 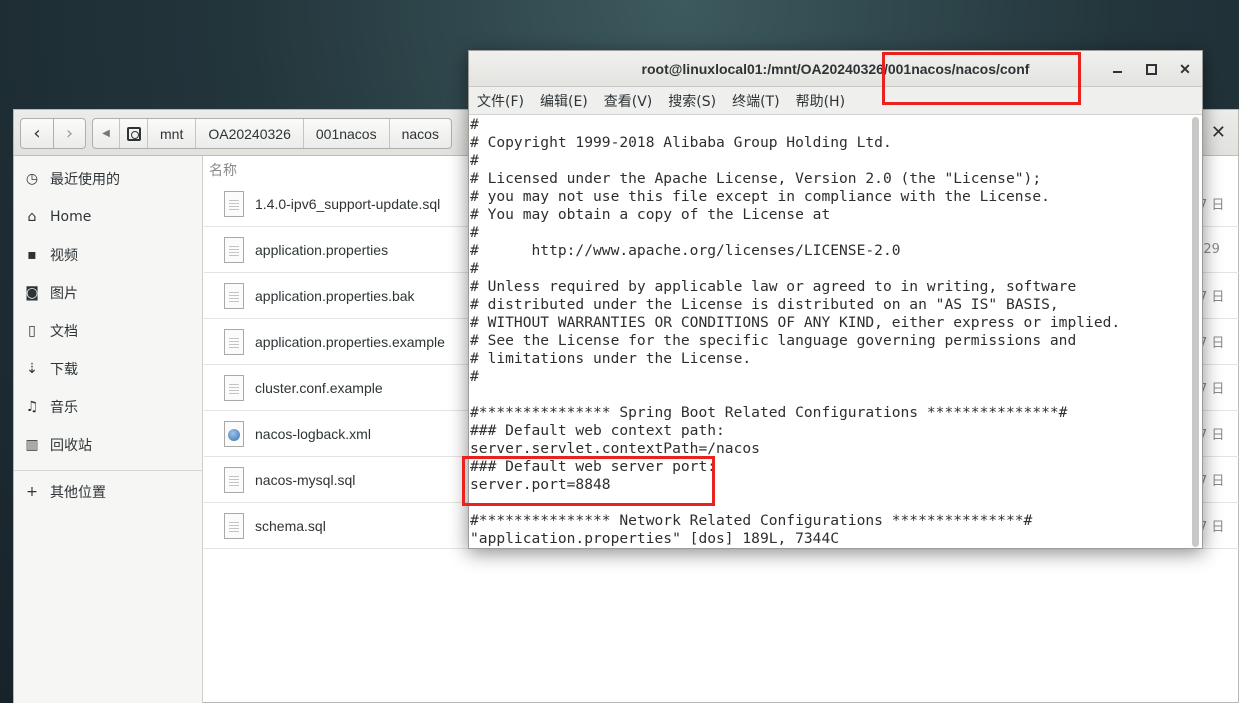 I want to click on terminal-line: server.servlet.contextPath=/nacos, so click(x=615, y=448).